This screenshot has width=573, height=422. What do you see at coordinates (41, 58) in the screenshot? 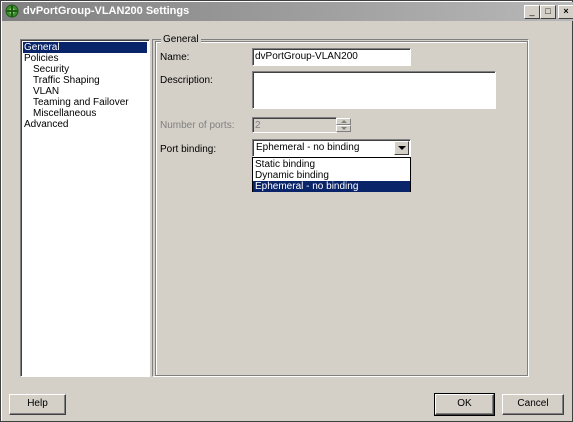
I see `nav-item-policies: Policies` at bounding box center [41, 58].